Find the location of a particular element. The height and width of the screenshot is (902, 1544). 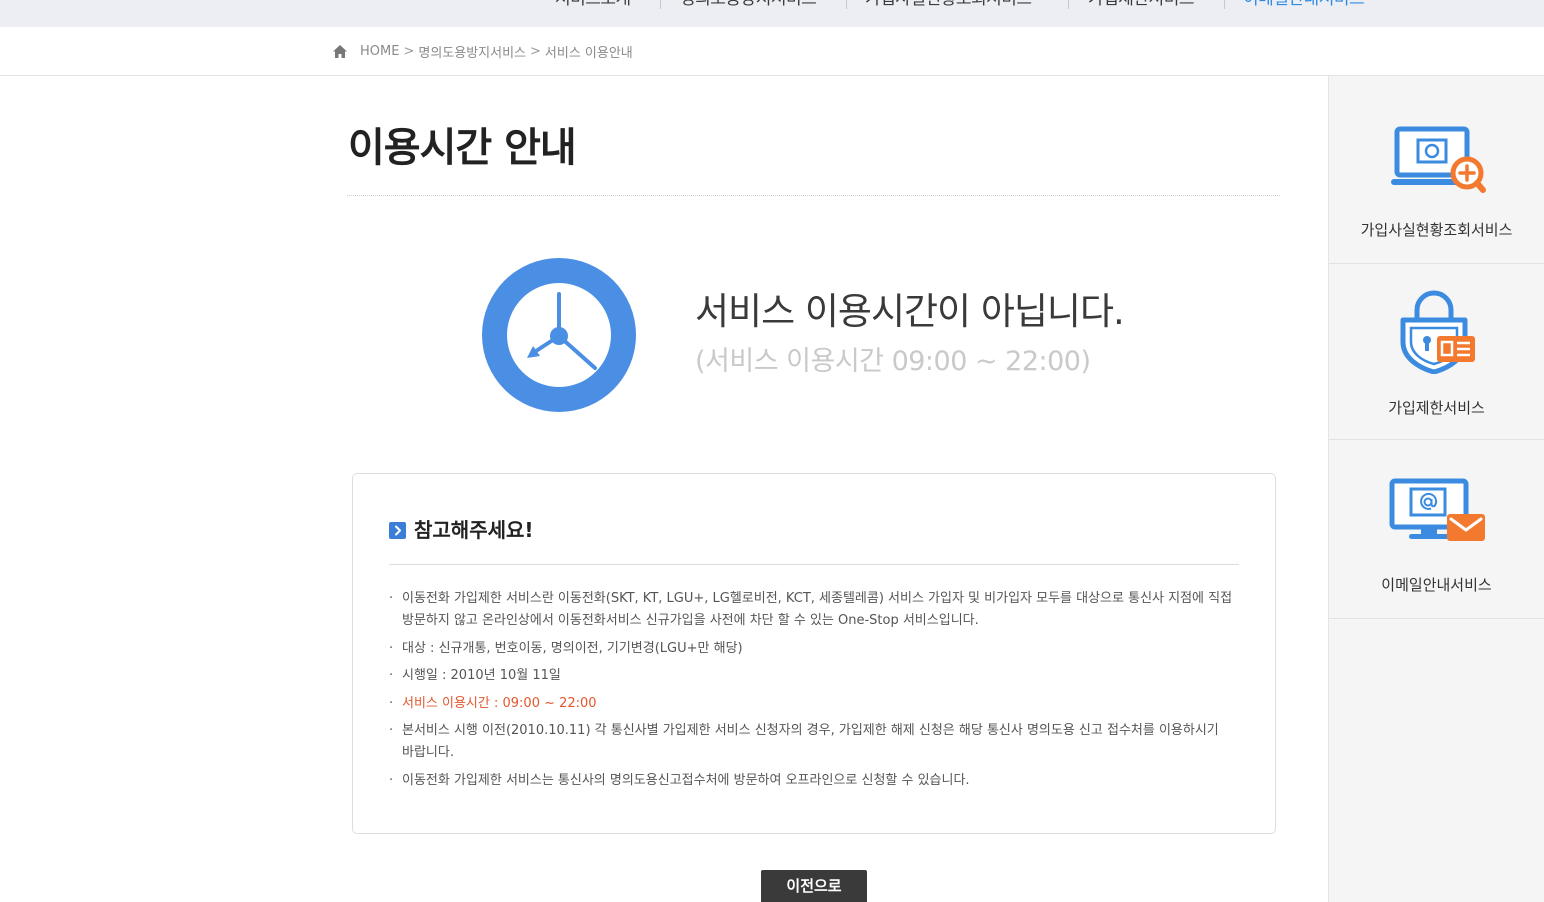

top-nav-item-email-notification: 이메일안내서비스 is located at coordinates (1304, 4).